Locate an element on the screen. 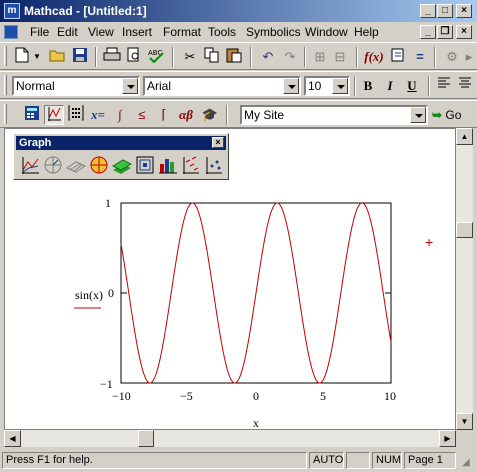  component-wizard-icon: ⚙ is located at coordinates (452, 57).